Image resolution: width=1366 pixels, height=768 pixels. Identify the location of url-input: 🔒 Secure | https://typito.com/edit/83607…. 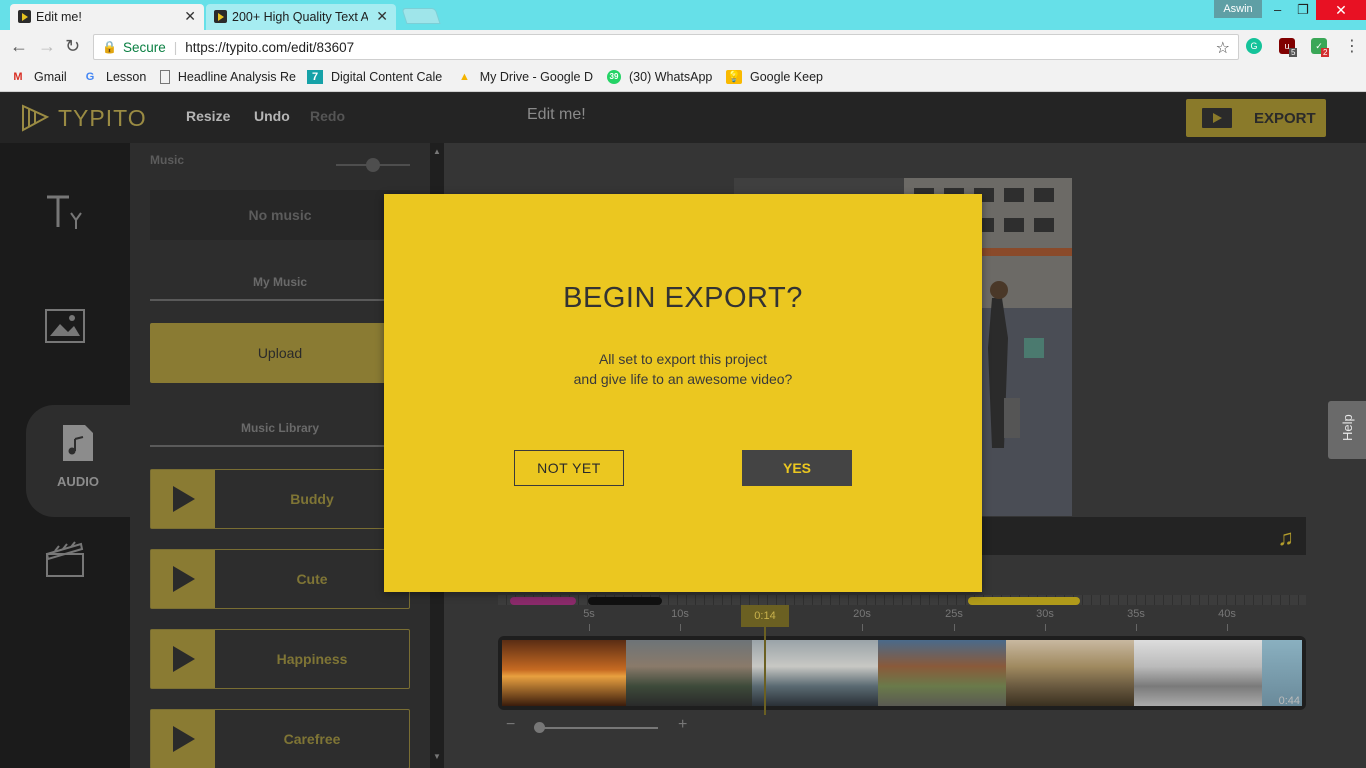
(666, 47).